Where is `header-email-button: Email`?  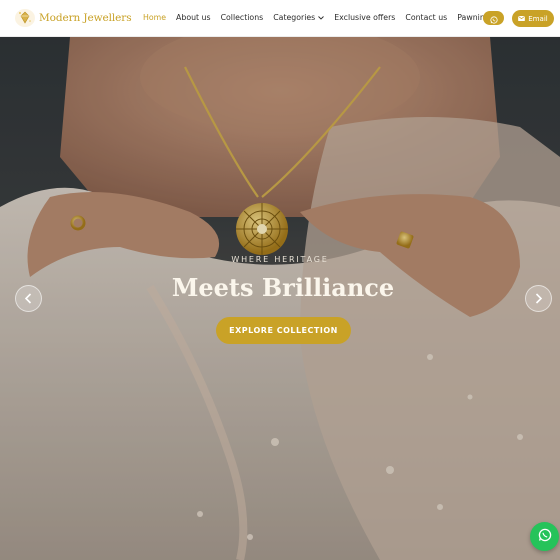
header-email-button: Email is located at coordinates (533, 18).